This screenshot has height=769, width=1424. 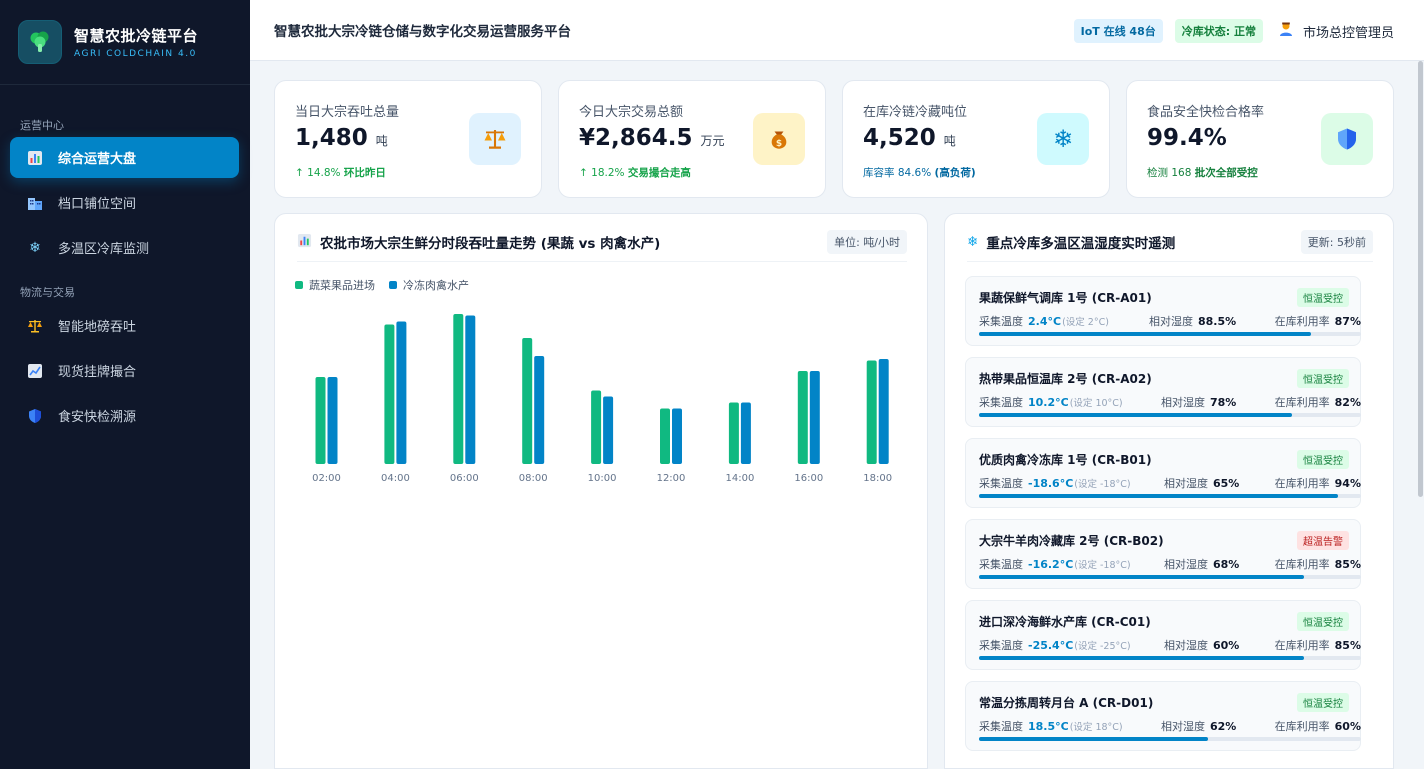 What do you see at coordinates (35, 158) in the screenshot?
I see `bar-chart-icon` at bounding box center [35, 158].